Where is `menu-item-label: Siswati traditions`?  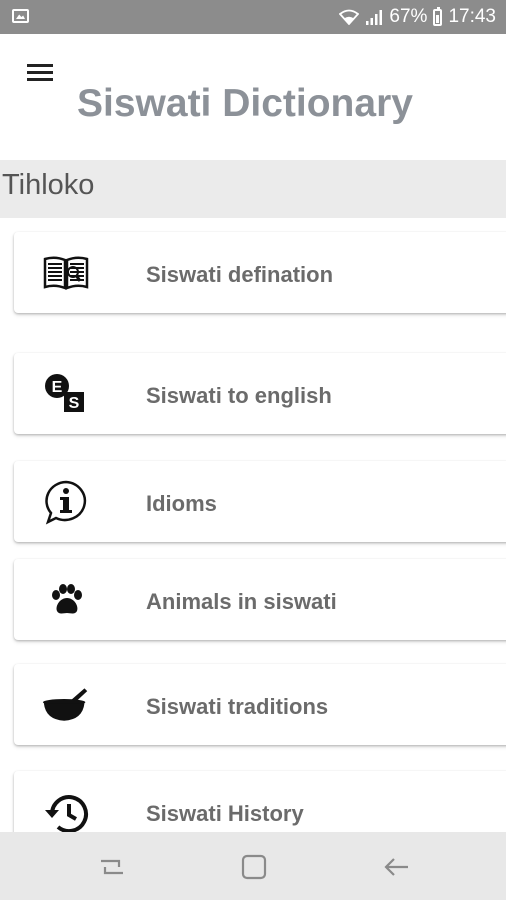
menu-item-label: Siswati traditions is located at coordinates (237, 706).